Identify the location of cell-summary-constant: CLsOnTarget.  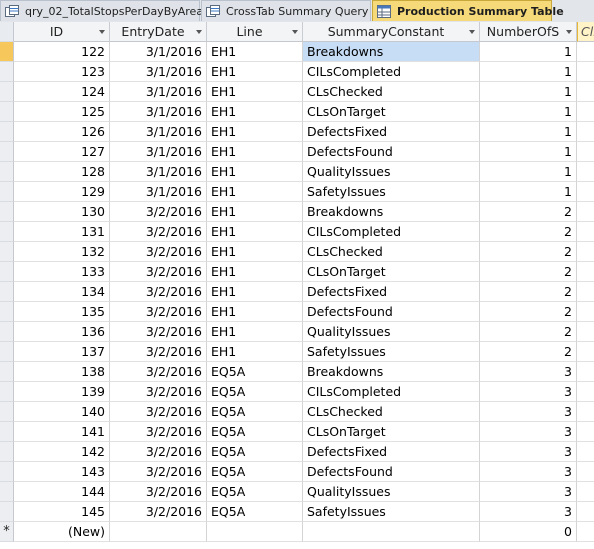
(391, 112).